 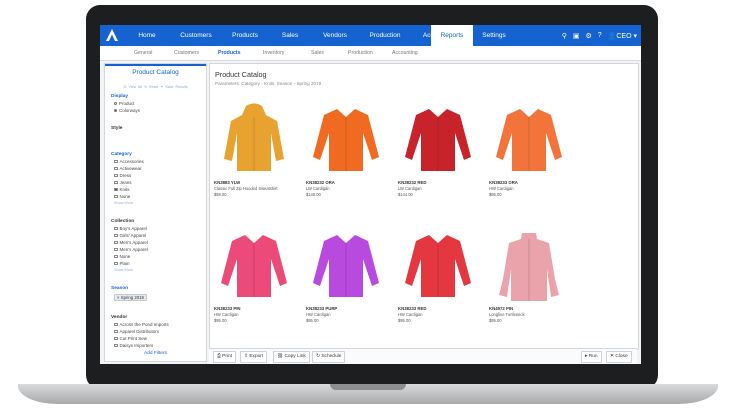 What do you see at coordinates (155, 353) in the screenshot?
I see `add-filters-button: Add Filters` at bounding box center [155, 353].